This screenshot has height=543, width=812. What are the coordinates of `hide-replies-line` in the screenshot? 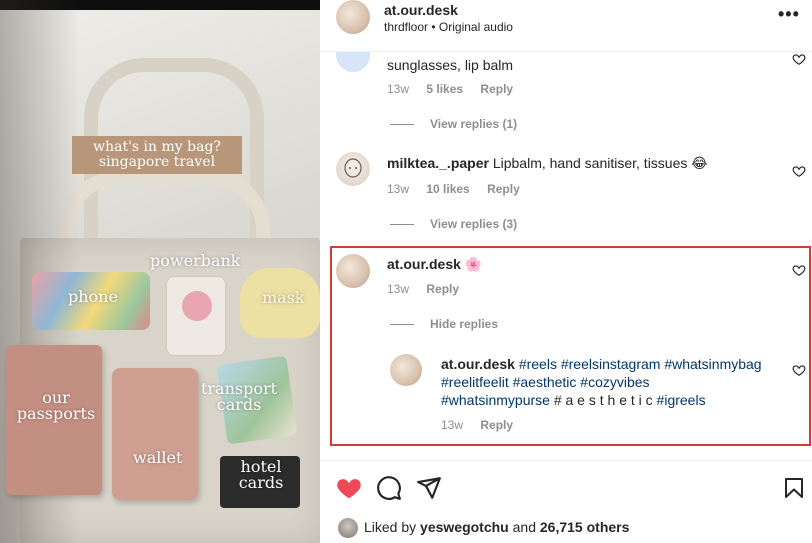 It's located at (402, 324).